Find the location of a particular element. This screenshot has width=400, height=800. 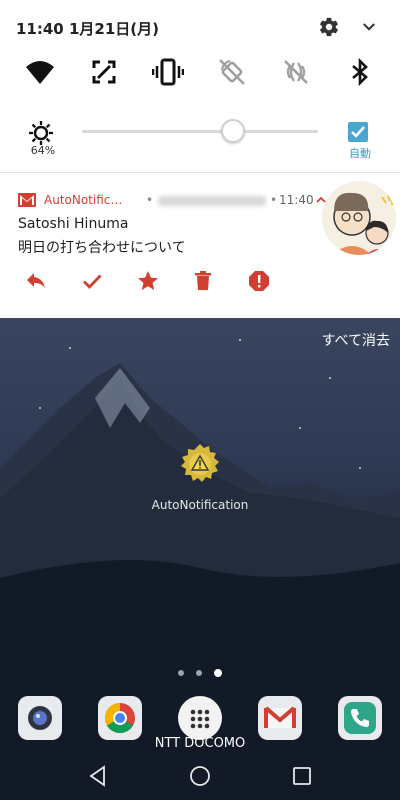

brightness-icon is located at coordinates (41, 133).